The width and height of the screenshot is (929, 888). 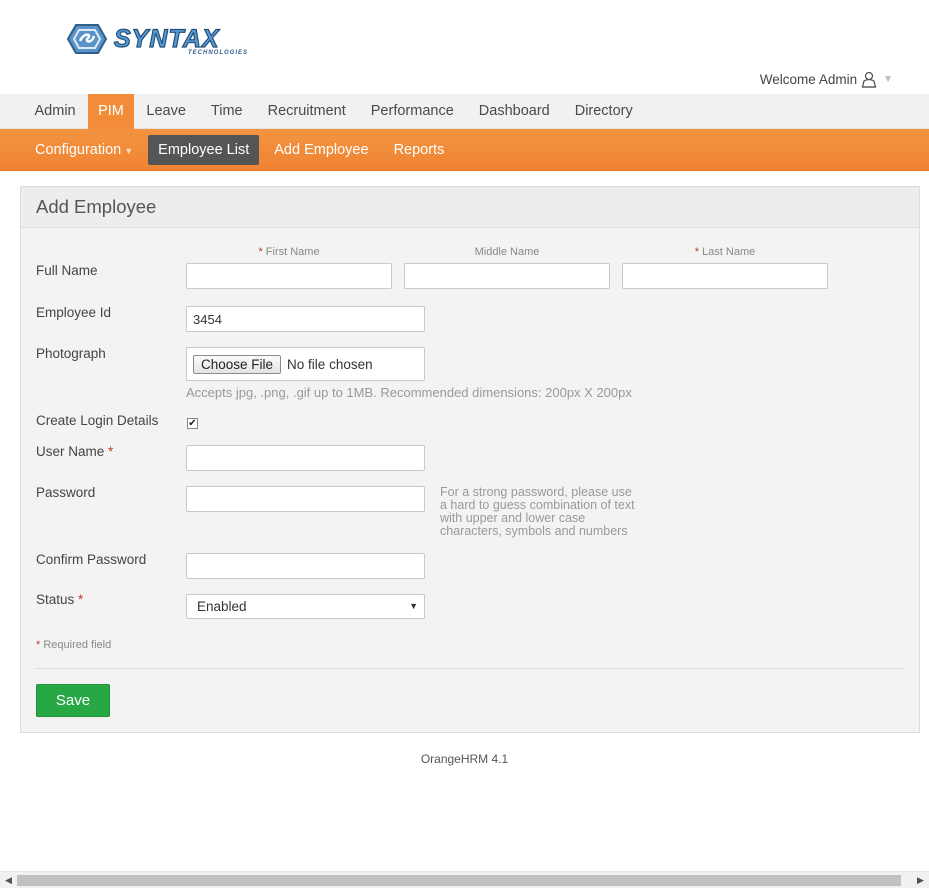 What do you see at coordinates (204, 150) in the screenshot?
I see `submenu-item-employee-list: Employee List` at bounding box center [204, 150].